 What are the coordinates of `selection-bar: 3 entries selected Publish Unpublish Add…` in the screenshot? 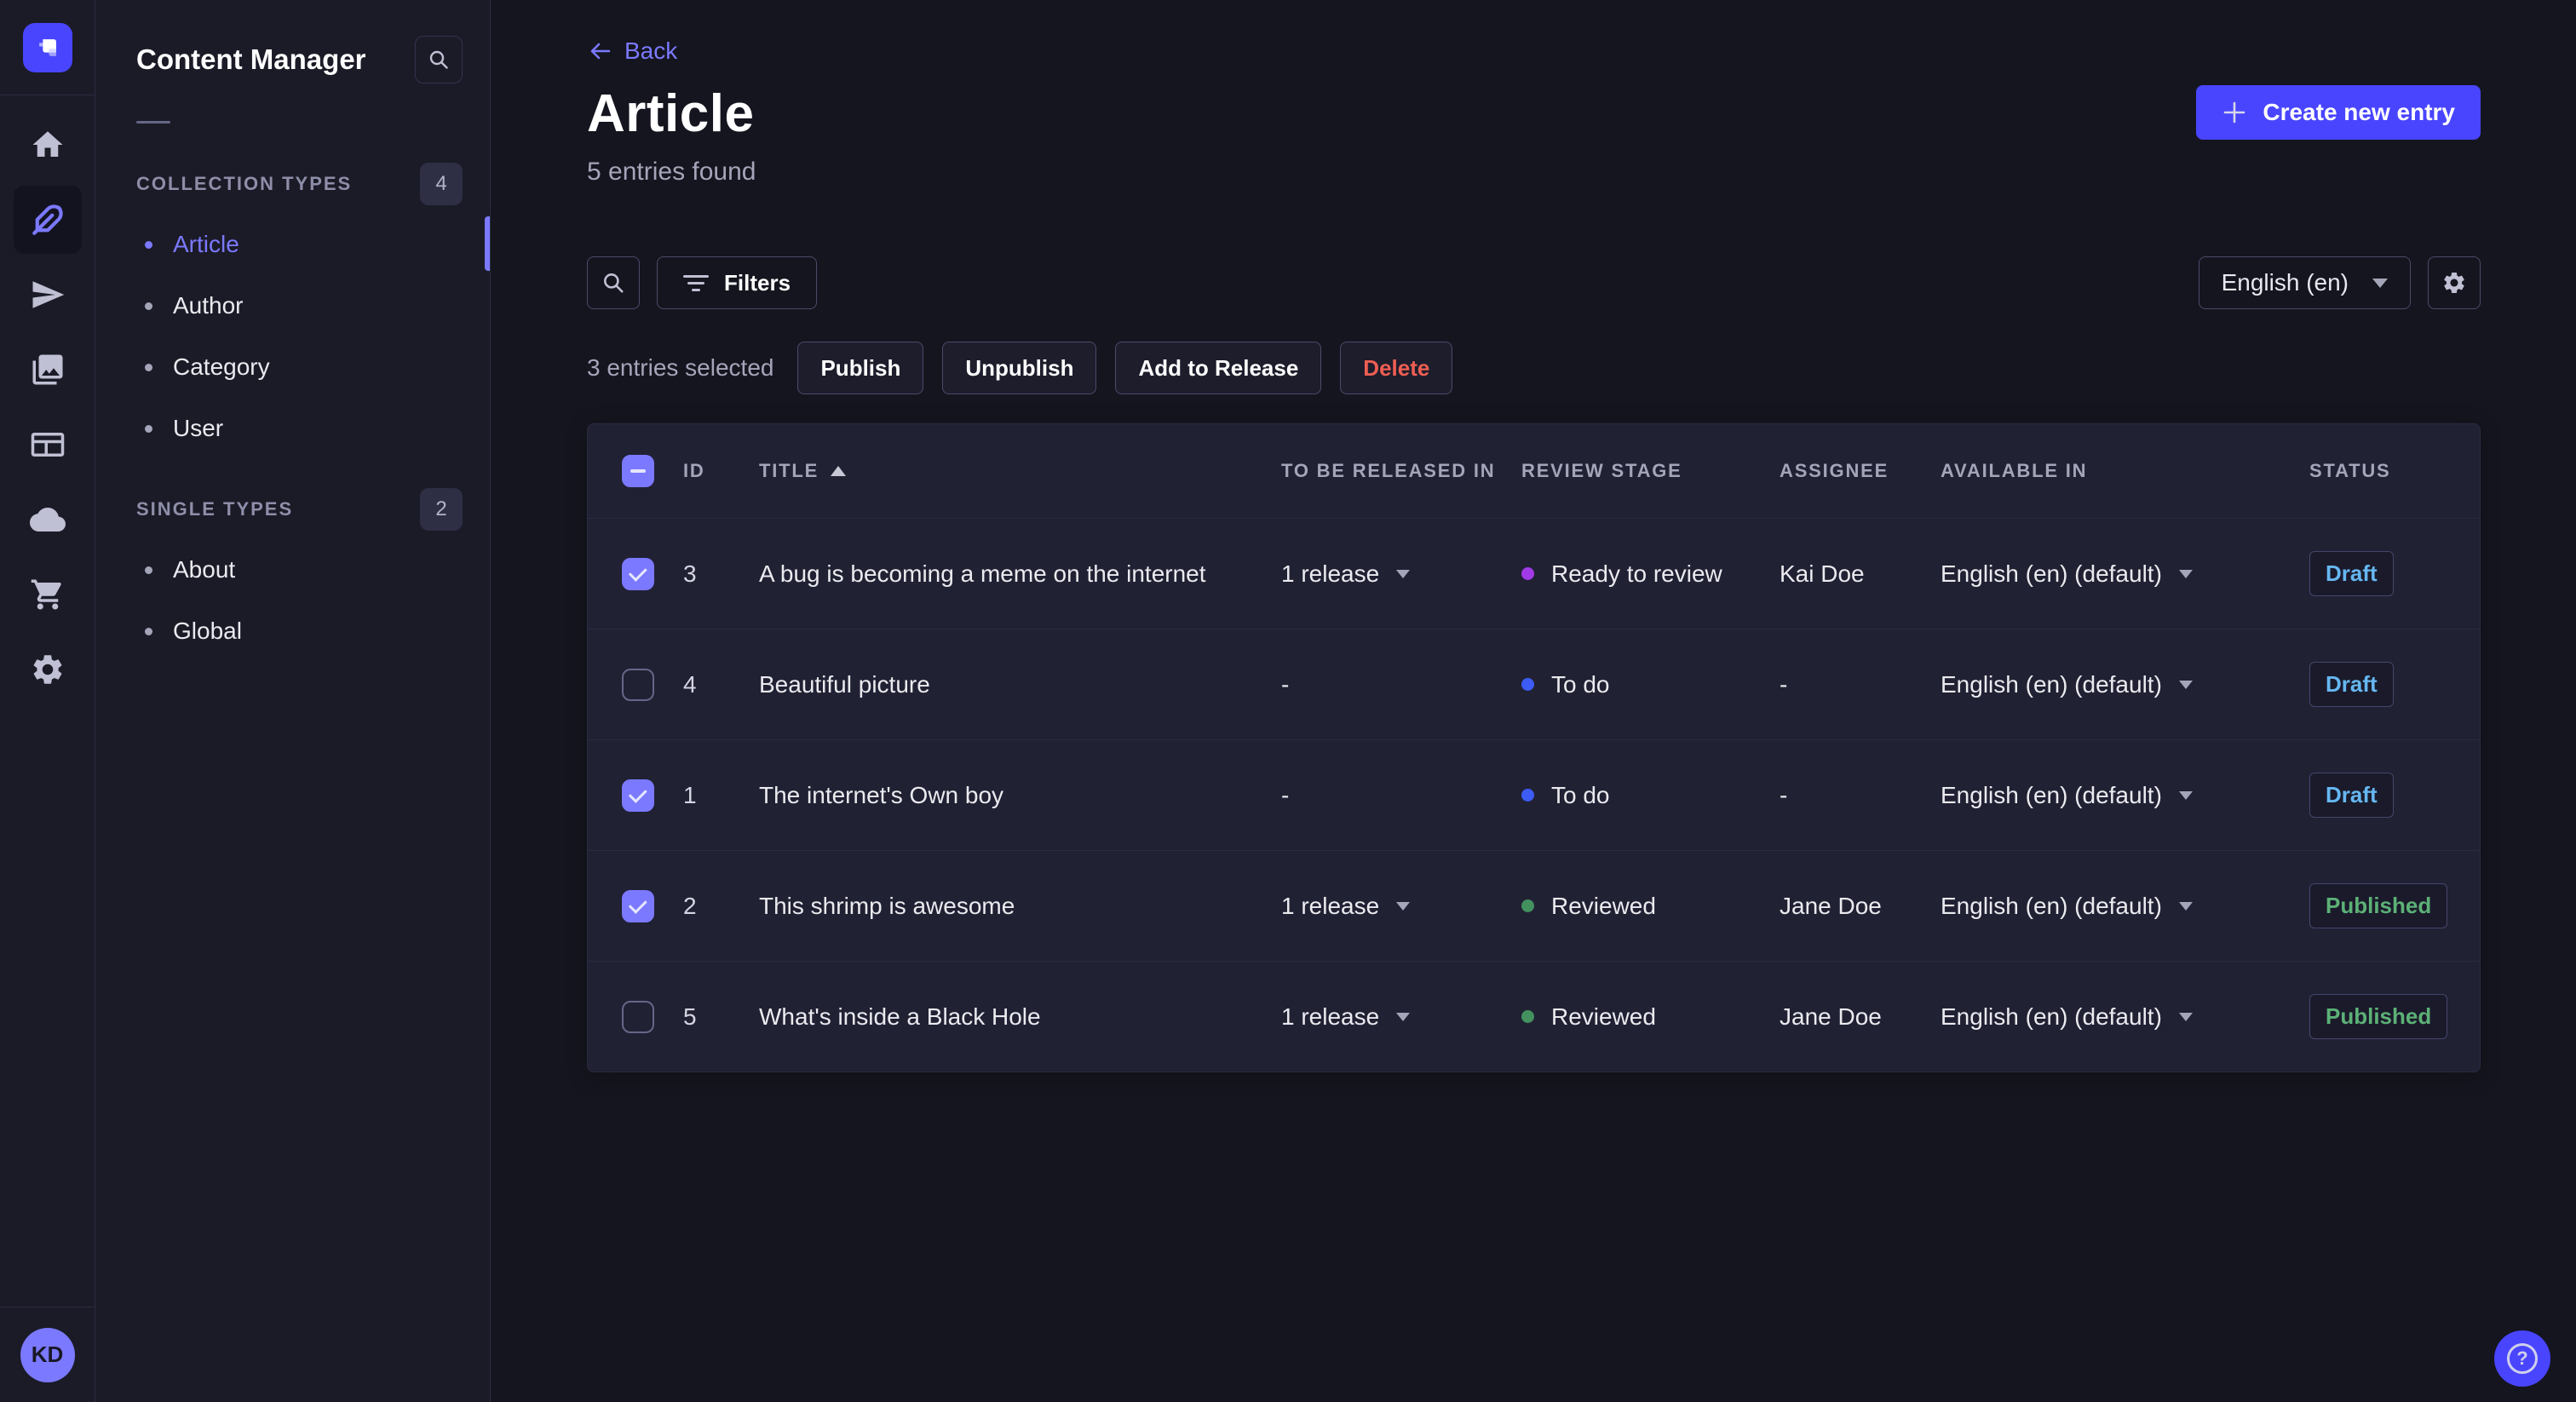 It's located at (1534, 368).